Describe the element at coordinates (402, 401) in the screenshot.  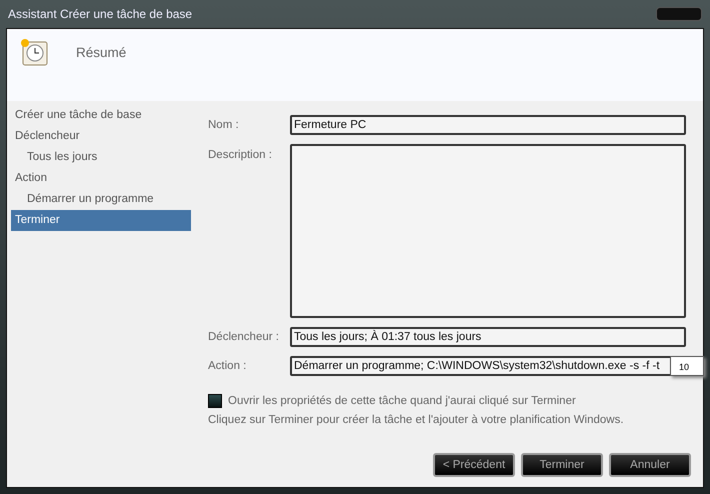
I see `checkbox-label: Ouvrir les propriétés de cette tâche quand j'aurai cliqué sur Terminer` at that location.